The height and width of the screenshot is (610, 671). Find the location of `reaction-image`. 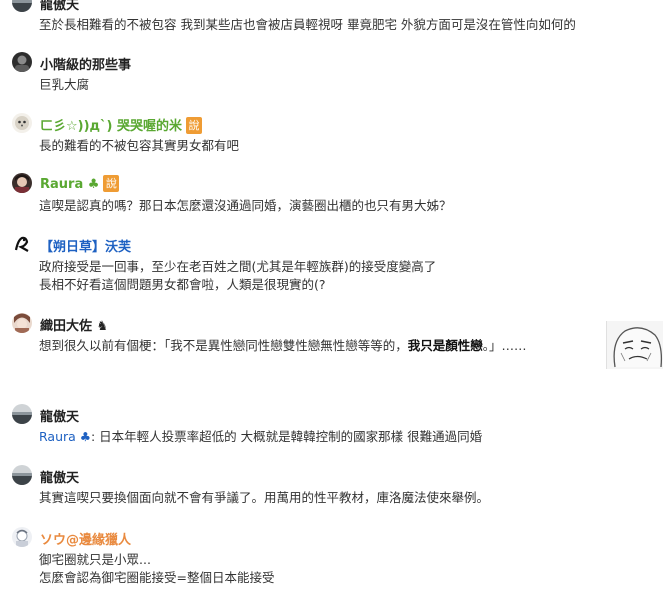

reaction-image is located at coordinates (634, 345).